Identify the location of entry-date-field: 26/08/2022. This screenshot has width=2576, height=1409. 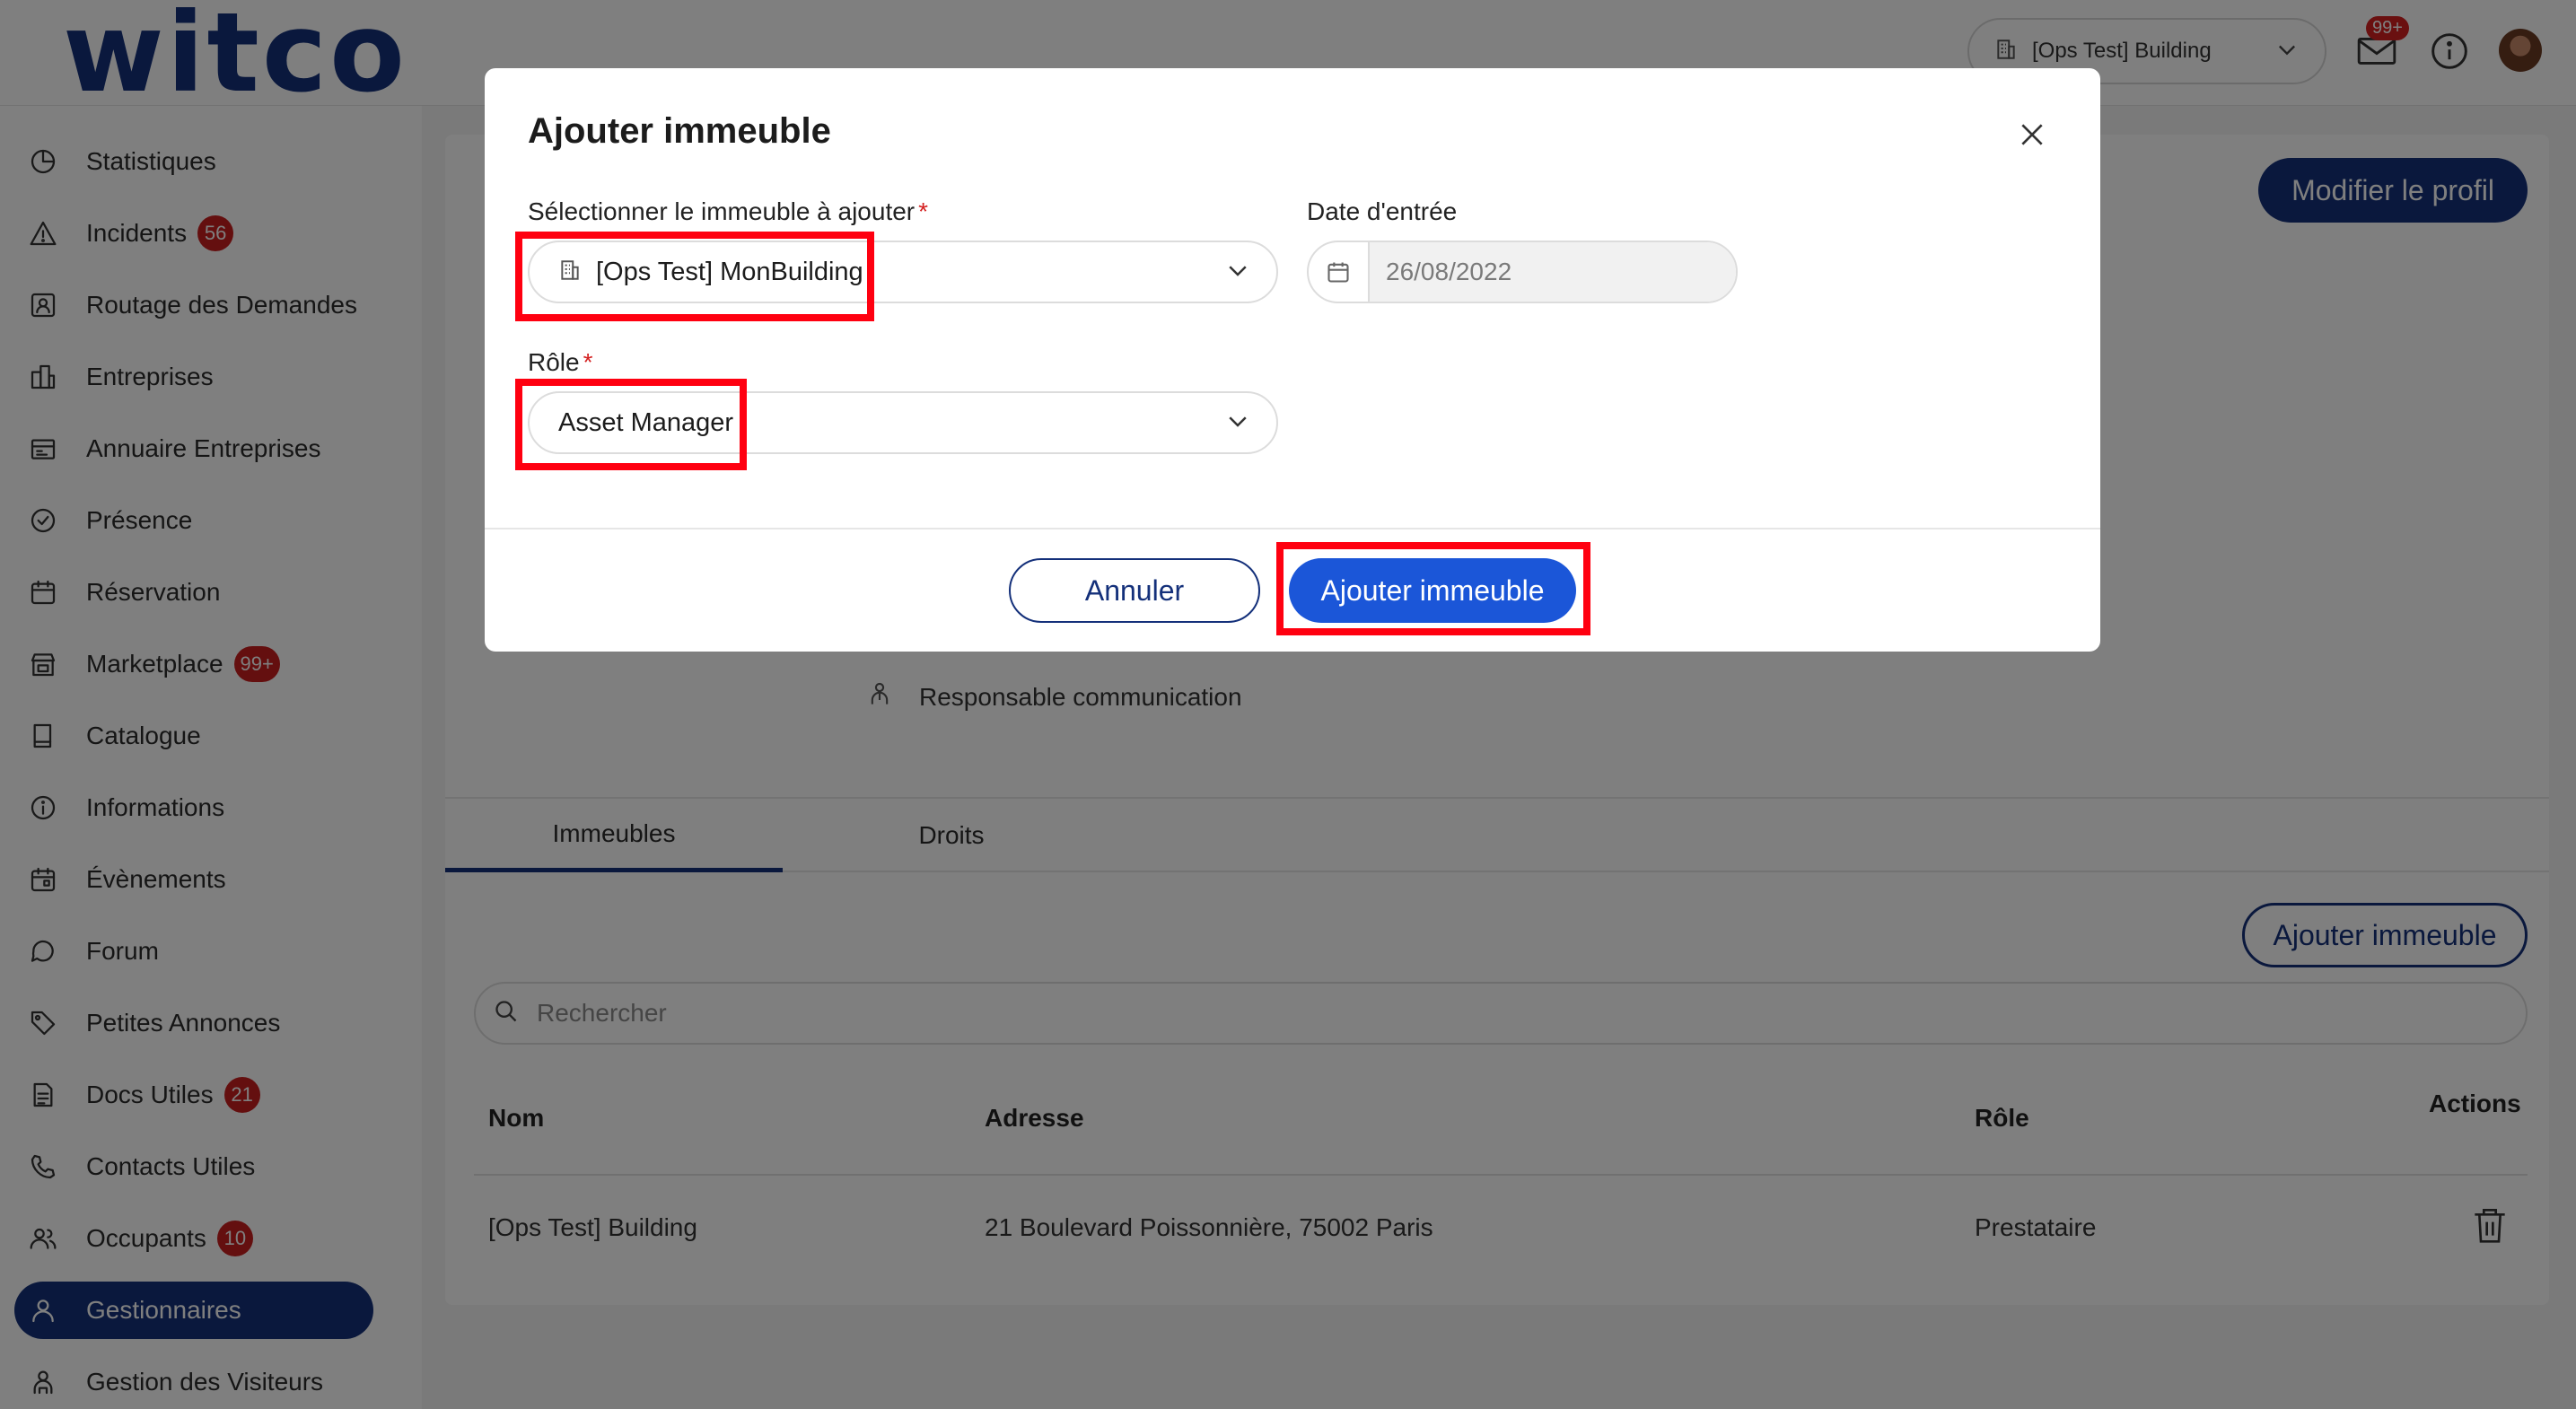
(1522, 272).